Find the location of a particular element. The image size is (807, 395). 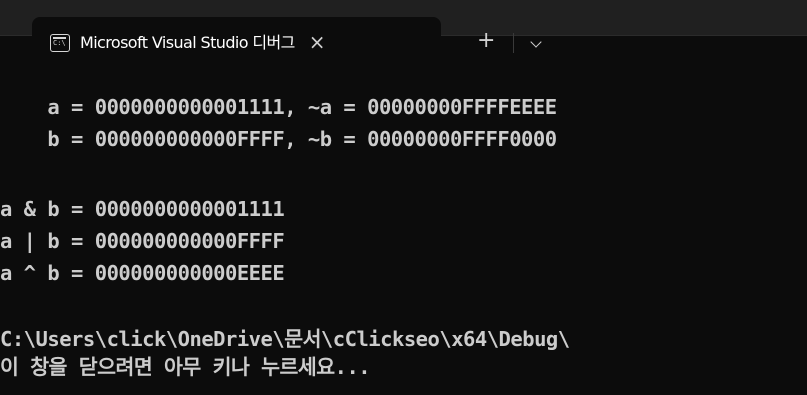

terminal-icon: C:\ is located at coordinates (60, 43).